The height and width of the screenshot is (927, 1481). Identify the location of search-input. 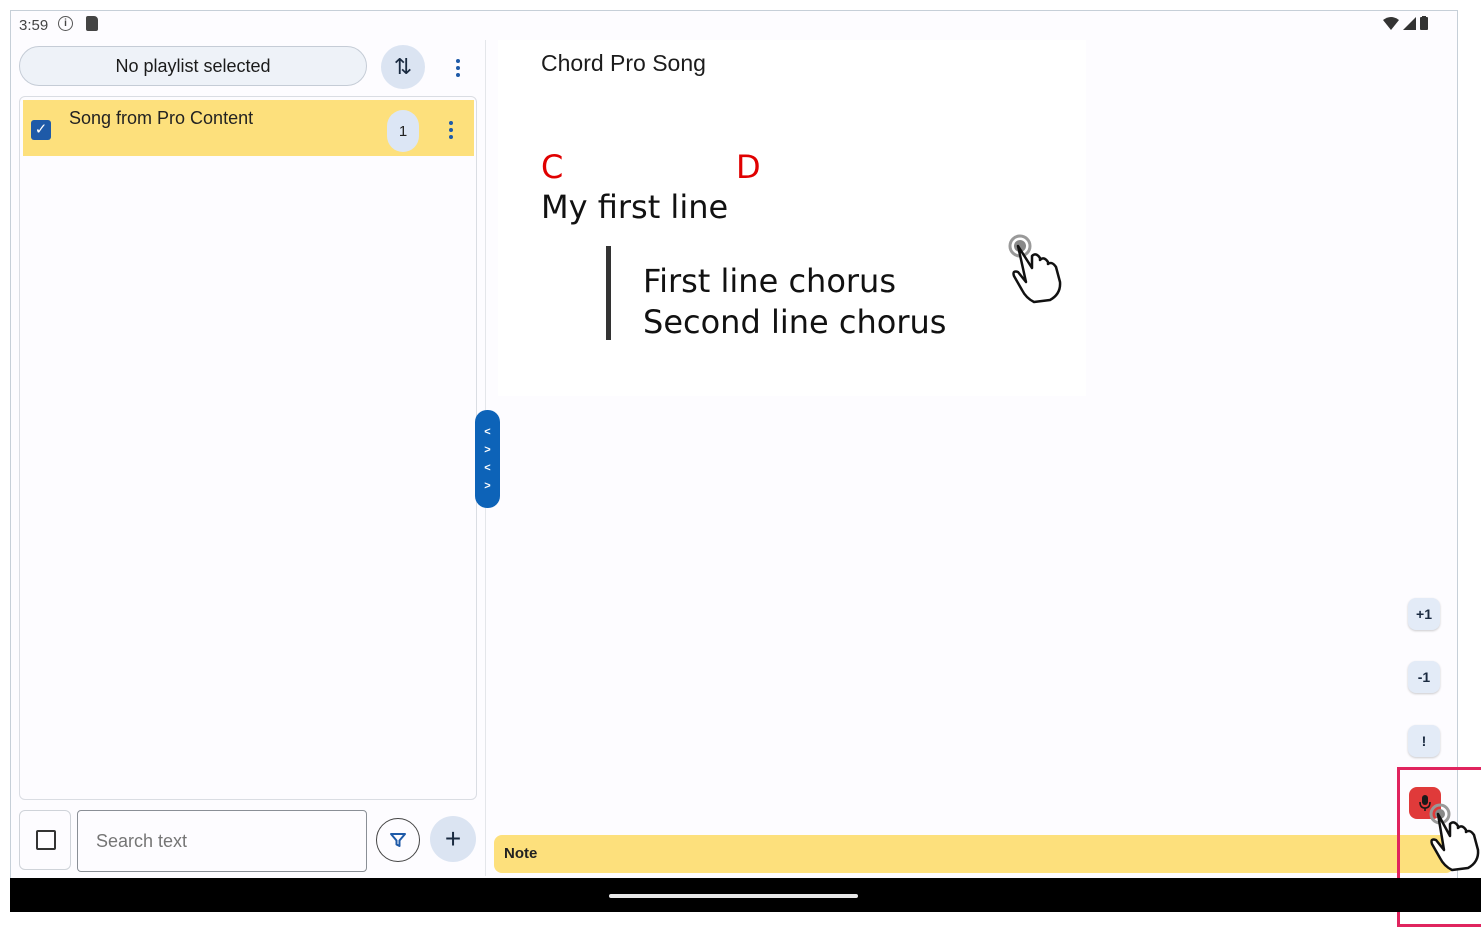
(222, 841).